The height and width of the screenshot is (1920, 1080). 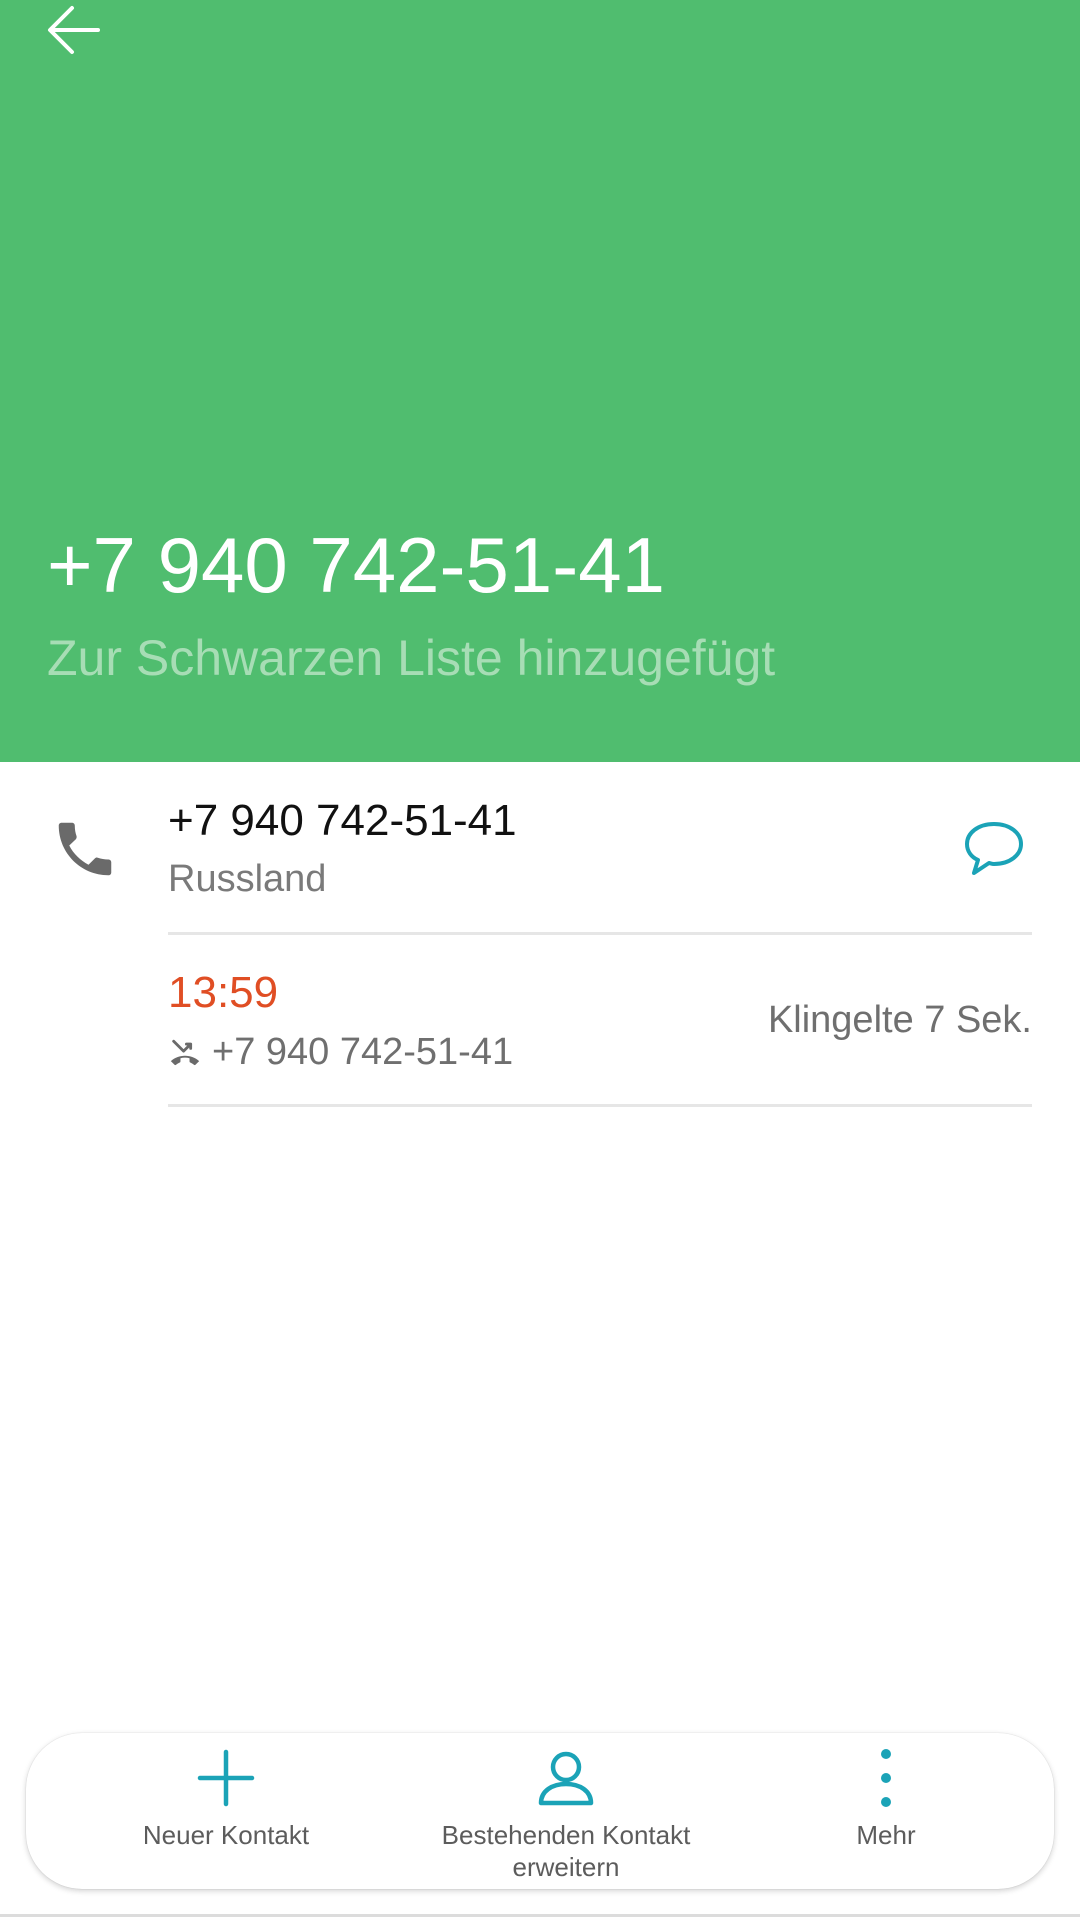 I want to click on plus-icon, so click(x=226, y=1778).